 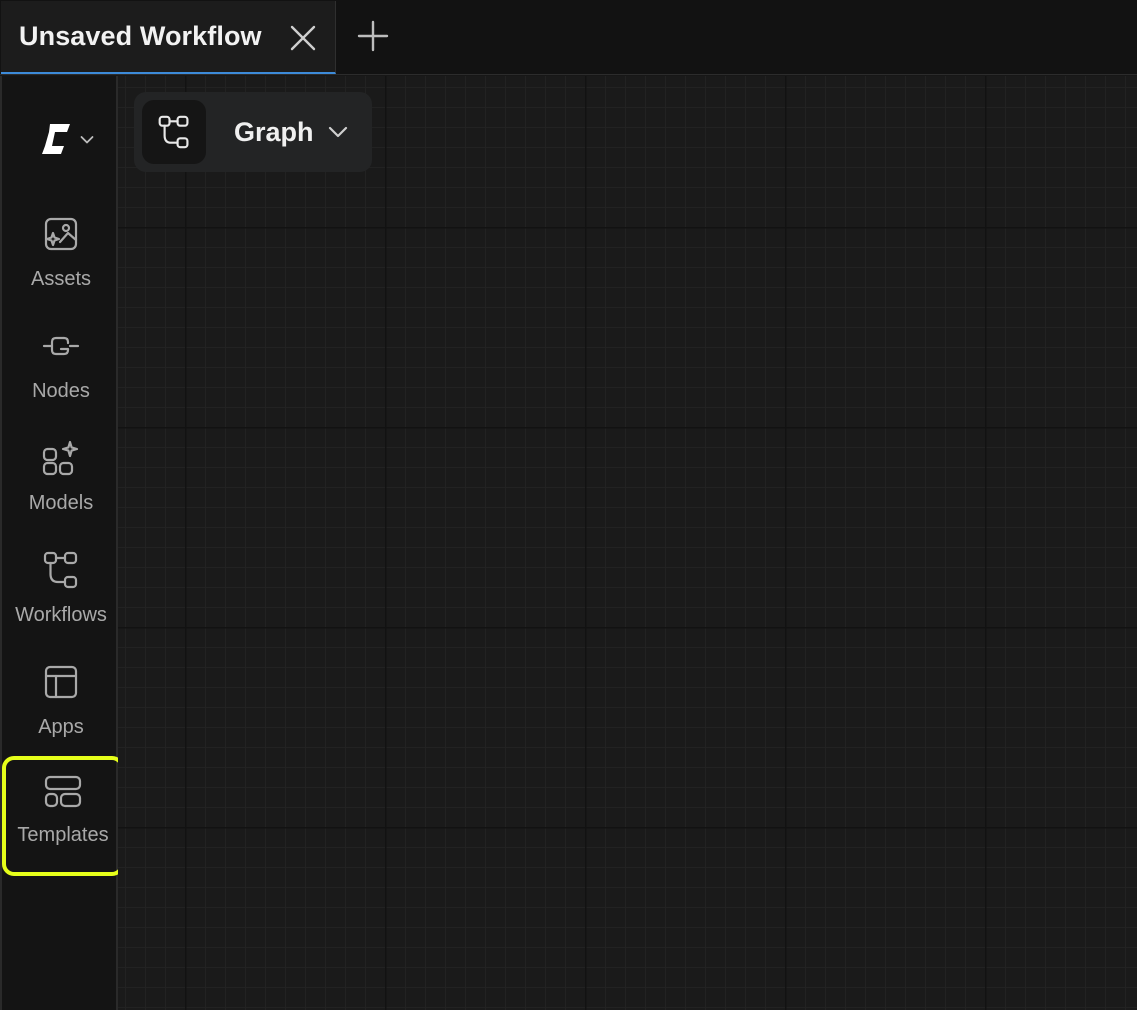 What do you see at coordinates (61, 279) in the screenshot?
I see `sidebar-item-label: Assets` at bounding box center [61, 279].